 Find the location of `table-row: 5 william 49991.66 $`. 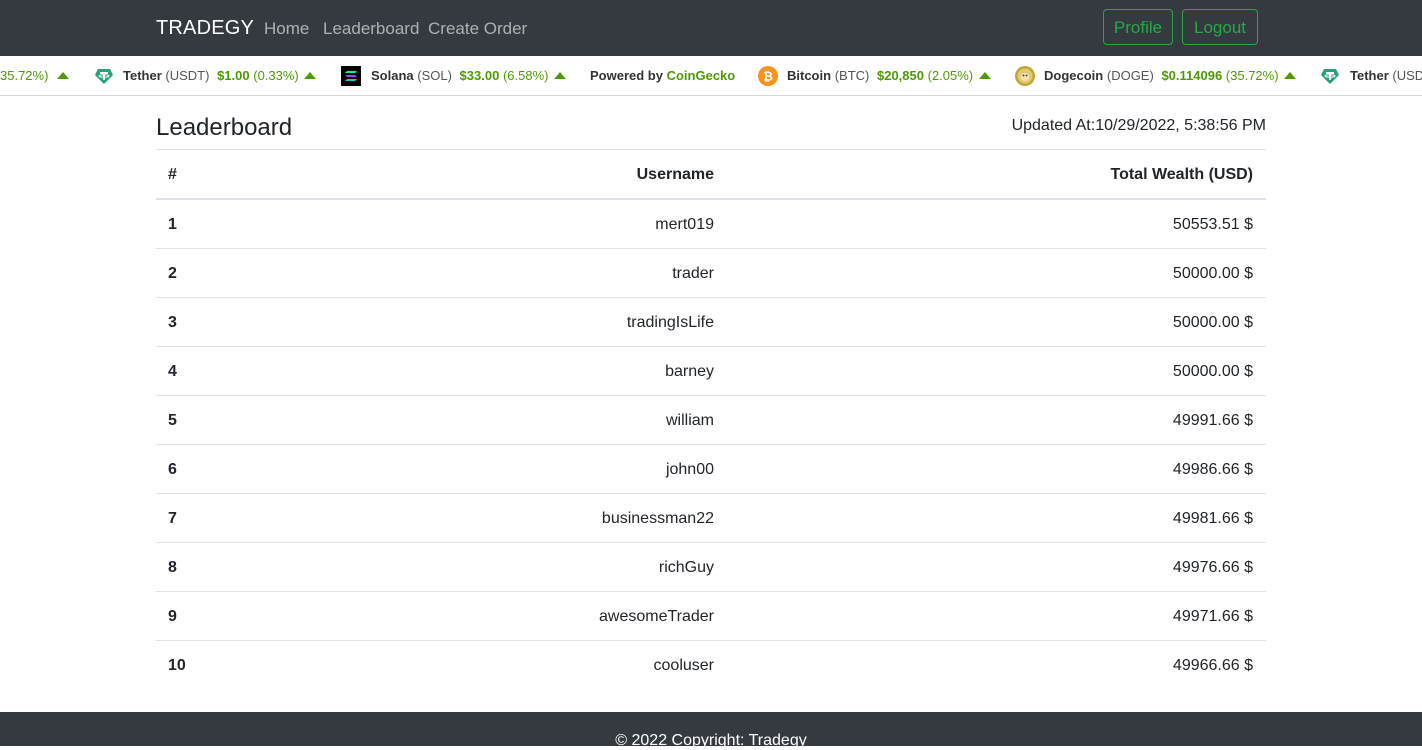

table-row: 5 william 49991.66 $ is located at coordinates (711, 420).